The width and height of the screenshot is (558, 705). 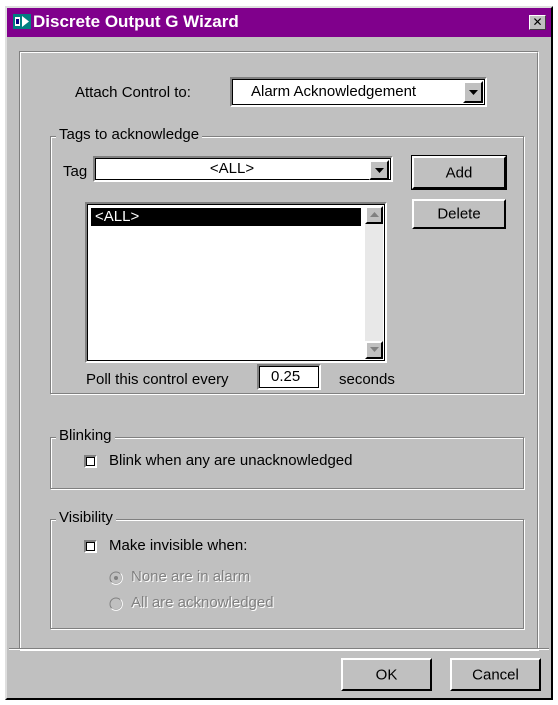 What do you see at coordinates (386, 674) in the screenshot?
I see `ok-button: OK` at bounding box center [386, 674].